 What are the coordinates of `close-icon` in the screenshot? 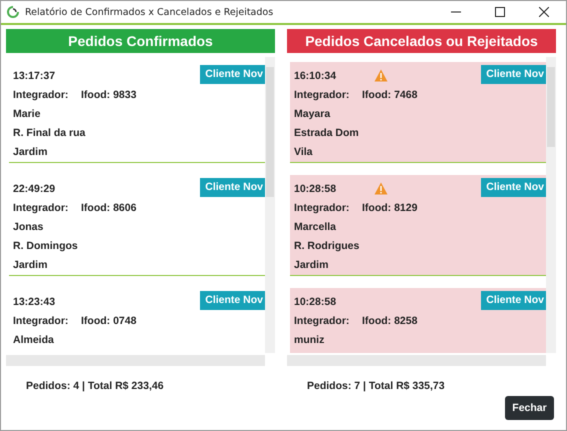 It's located at (544, 12).